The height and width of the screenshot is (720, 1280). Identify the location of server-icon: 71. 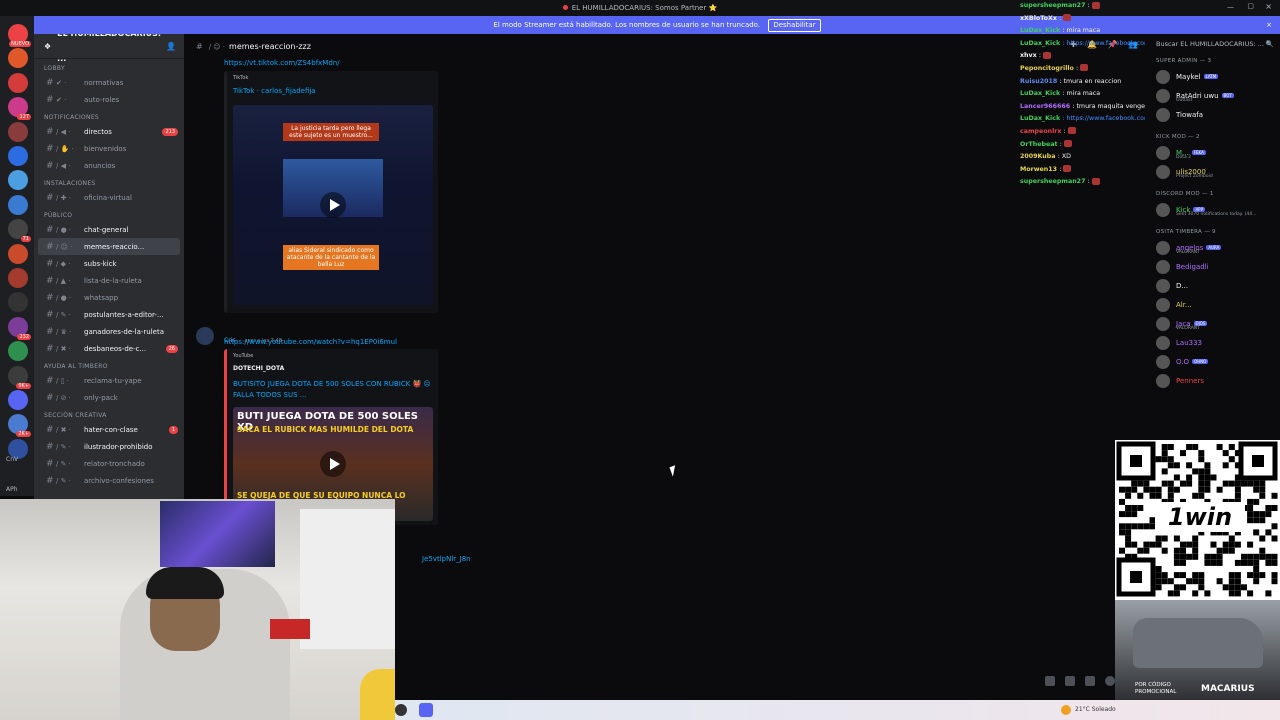
(19, 231).